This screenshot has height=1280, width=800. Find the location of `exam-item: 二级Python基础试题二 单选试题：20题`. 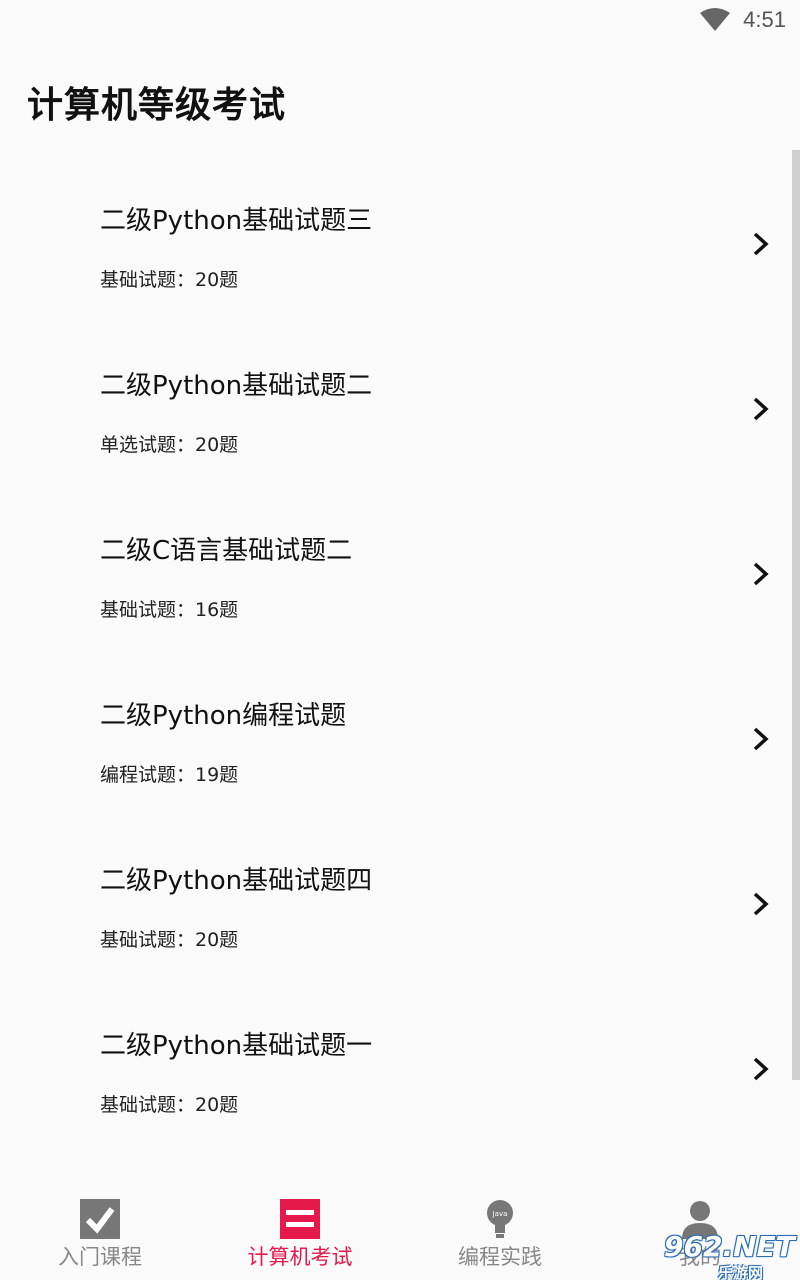

exam-item: 二级Python基础试题二 单选试题：20题 is located at coordinates (395, 412).